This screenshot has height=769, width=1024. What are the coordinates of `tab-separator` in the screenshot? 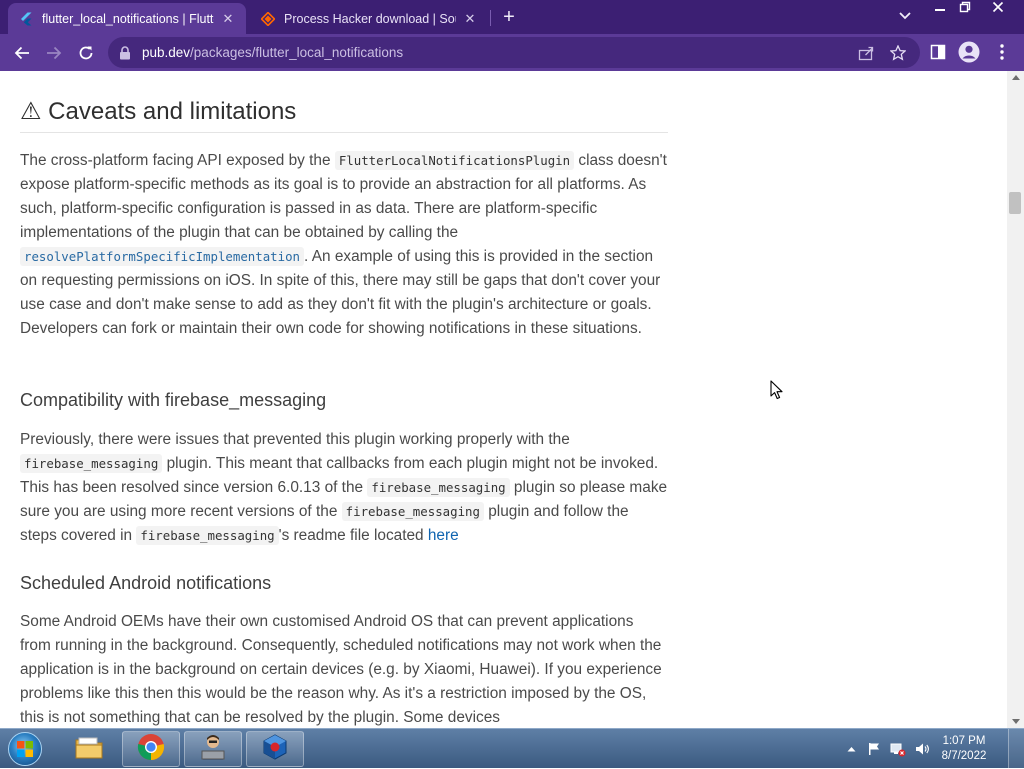 It's located at (490, 18).